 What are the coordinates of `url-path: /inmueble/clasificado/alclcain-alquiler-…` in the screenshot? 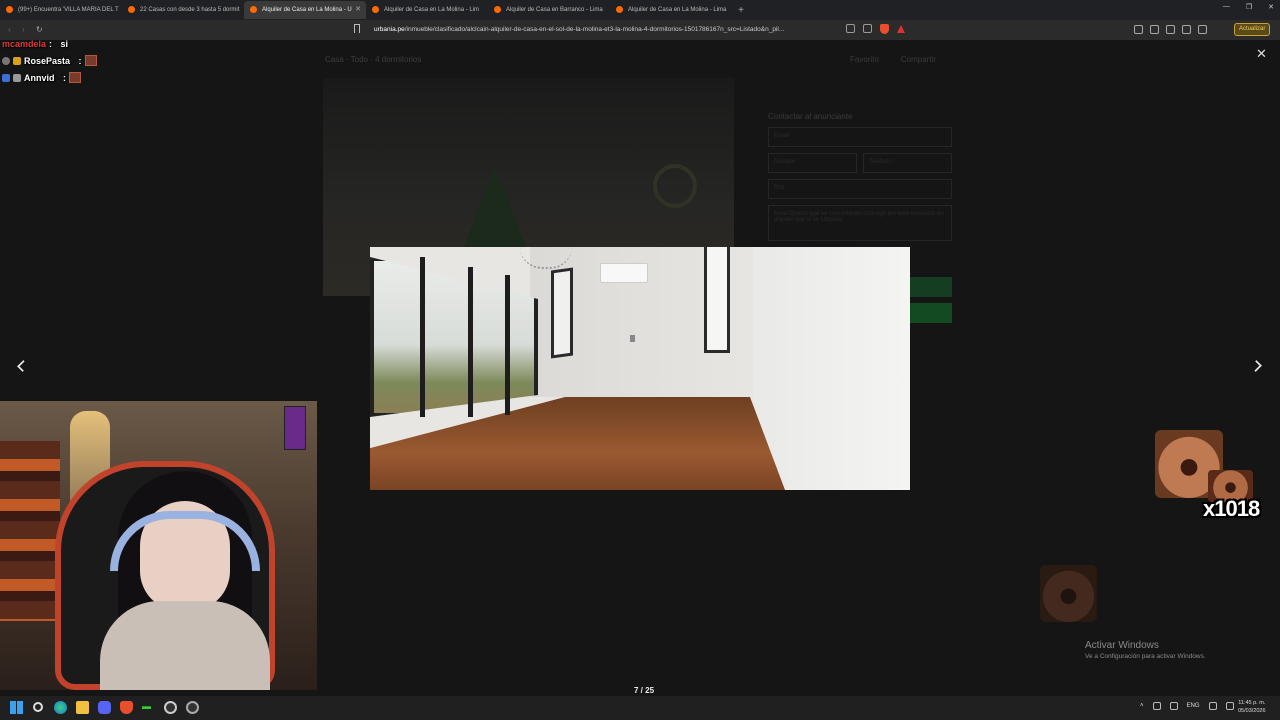 It's located at (594, 29).